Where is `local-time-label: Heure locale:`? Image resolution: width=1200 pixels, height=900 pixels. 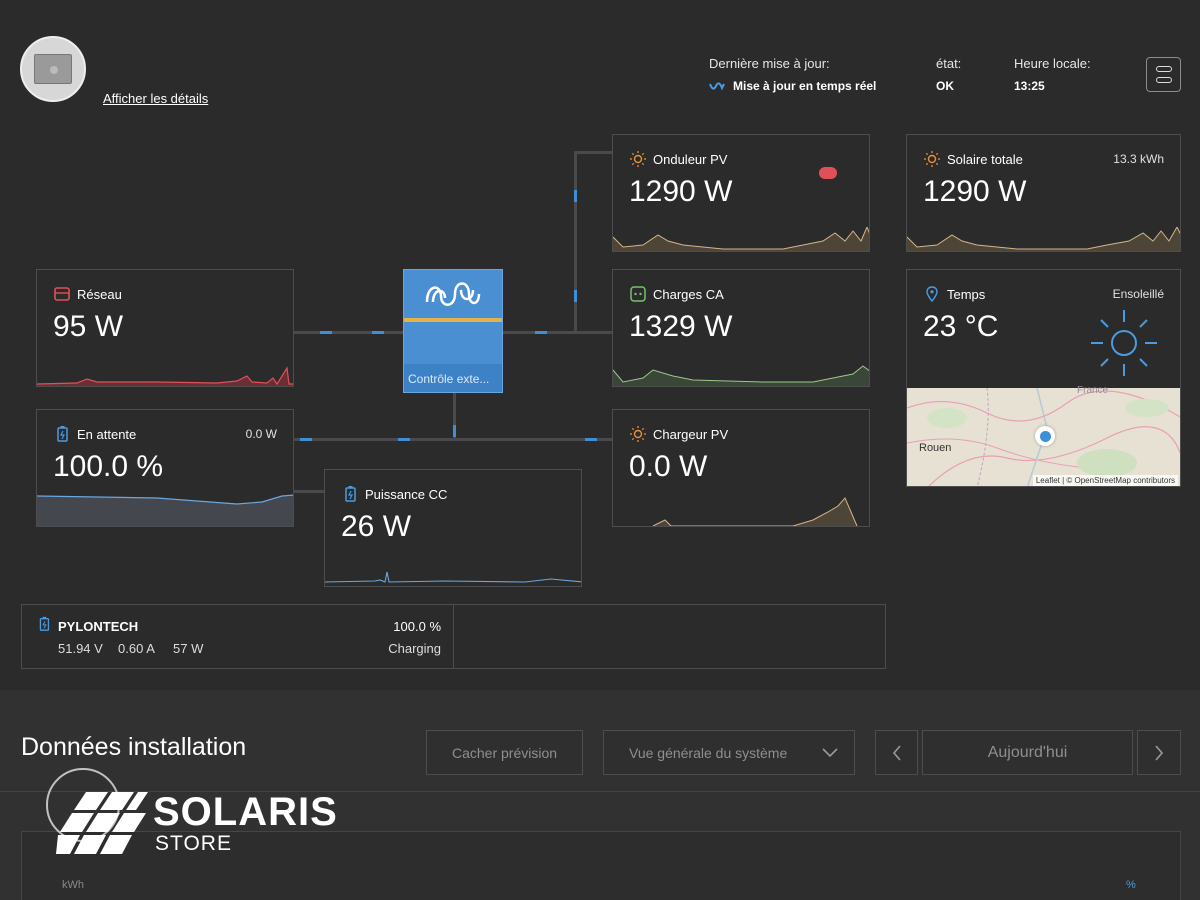
local-time-label: Heure locale: is located at coordinates (1052, 63).